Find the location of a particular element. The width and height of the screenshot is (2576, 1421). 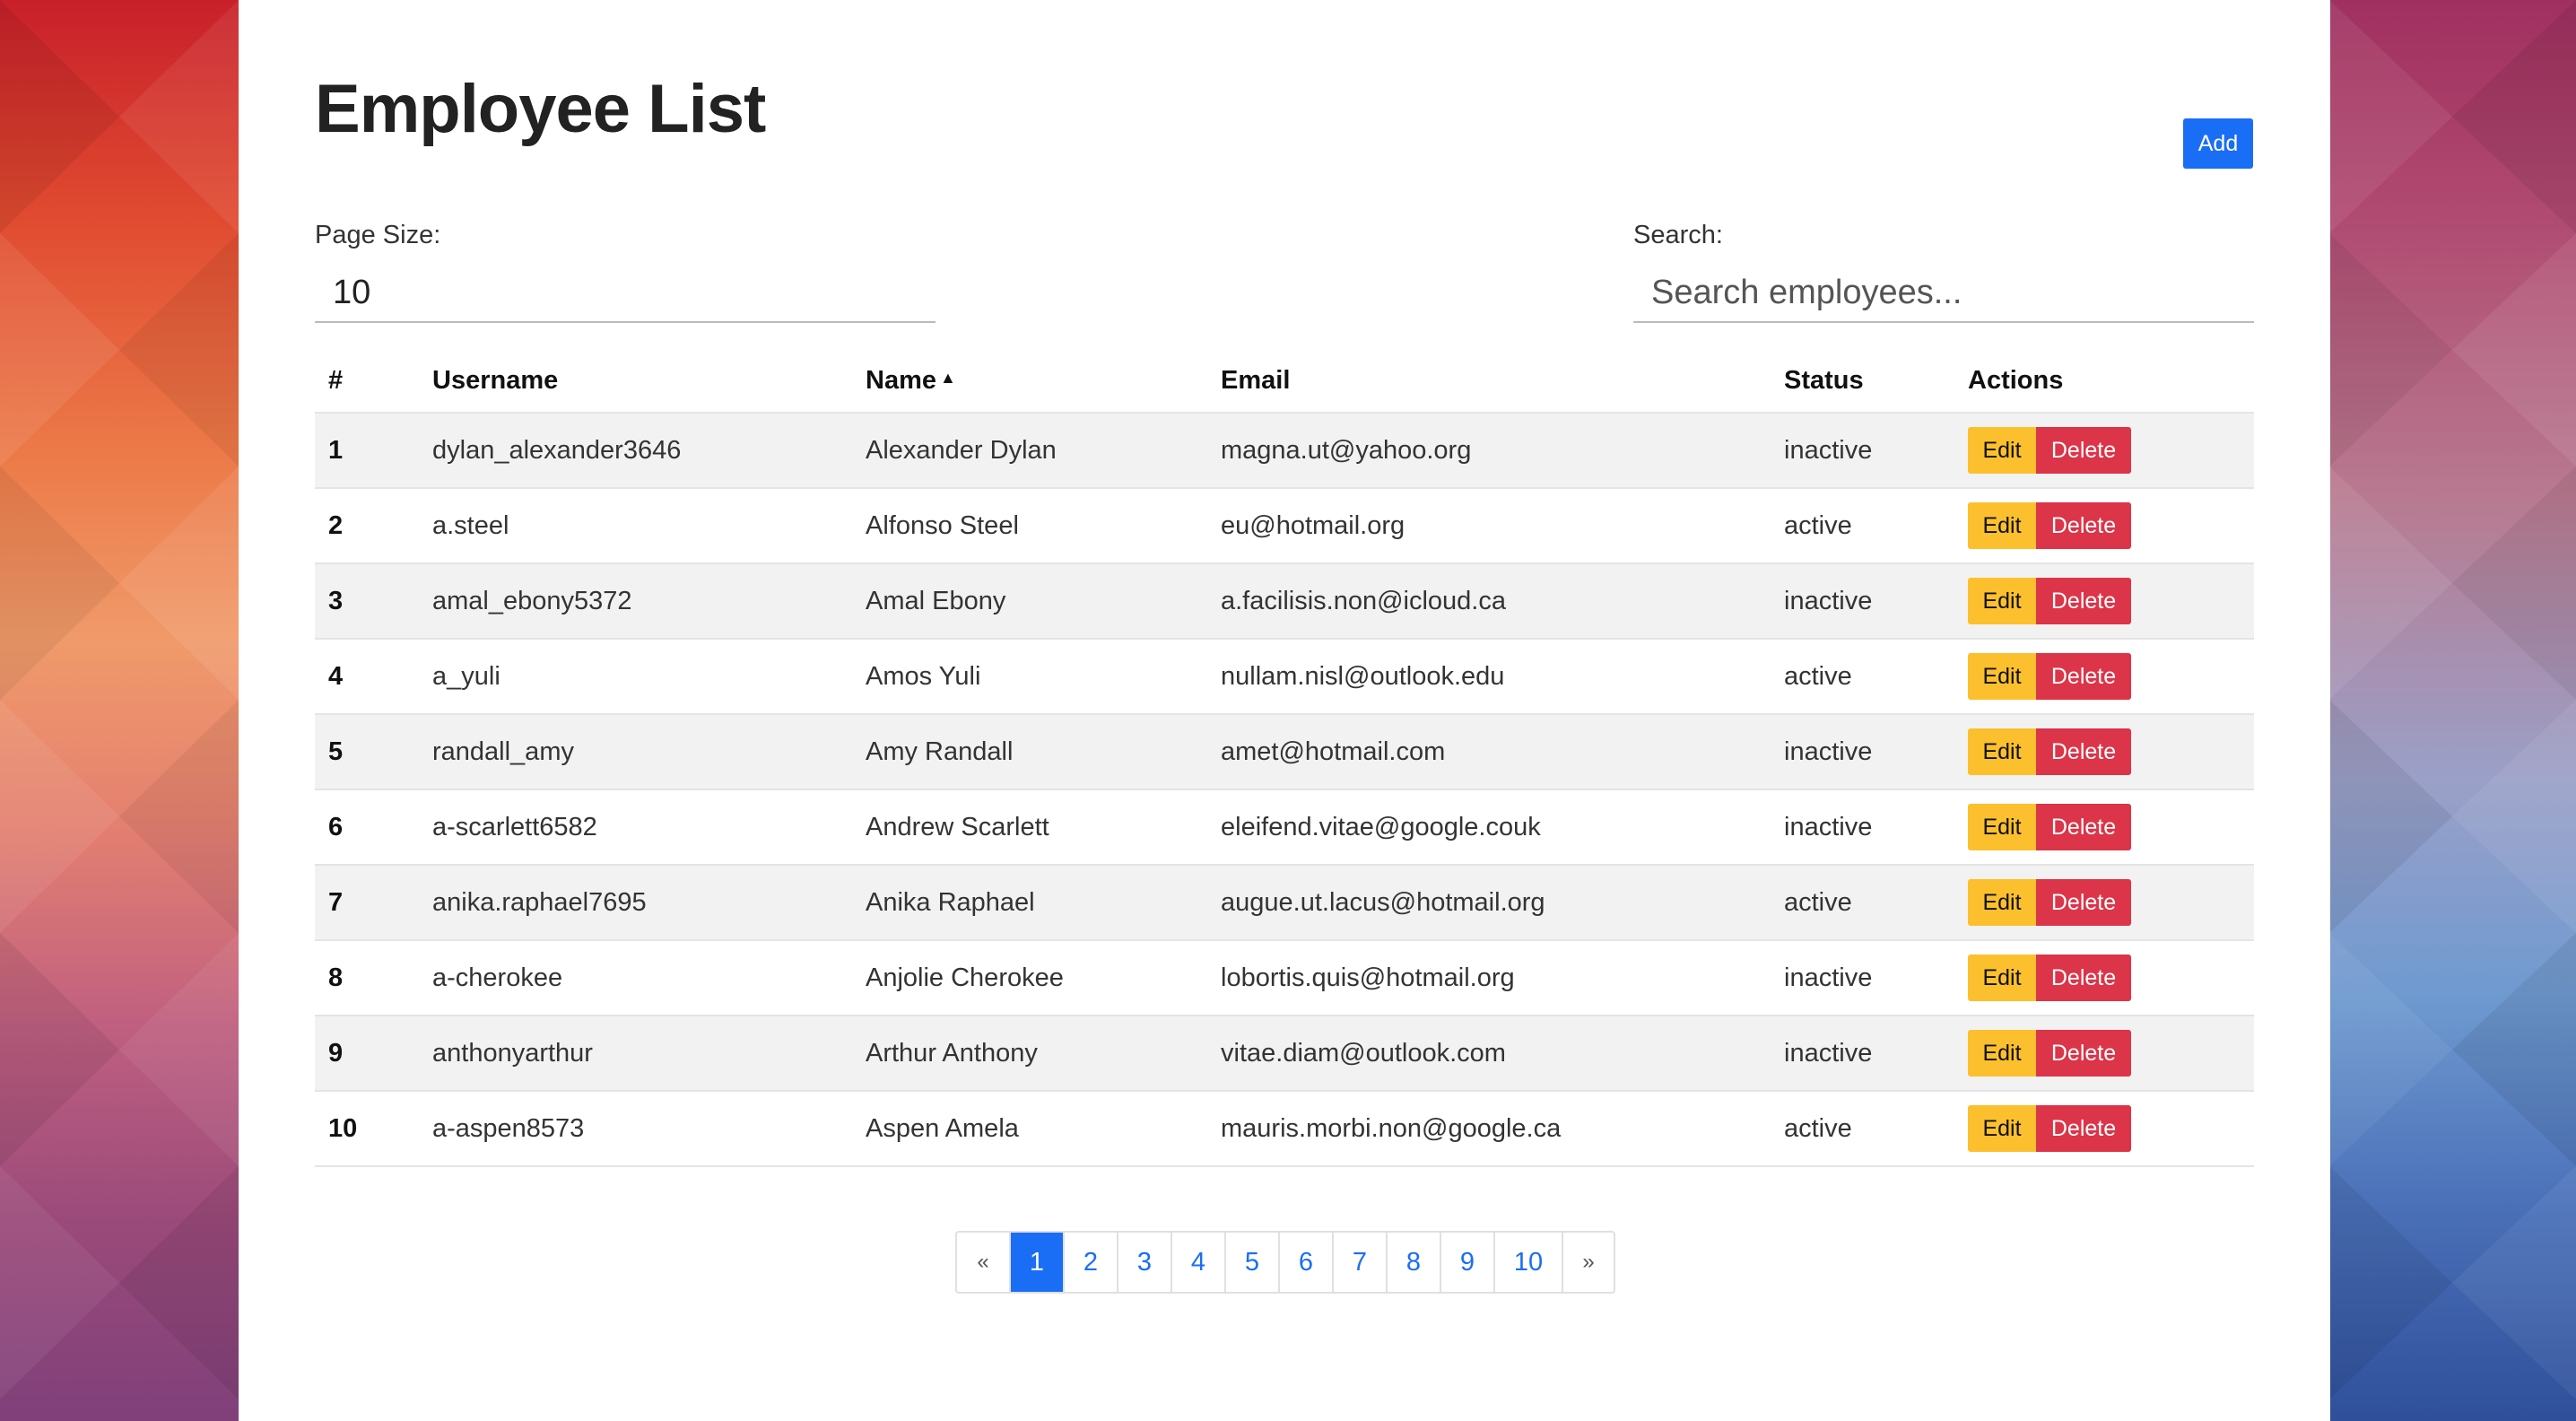

header-status: Status is located at coordinates (1862, 381).